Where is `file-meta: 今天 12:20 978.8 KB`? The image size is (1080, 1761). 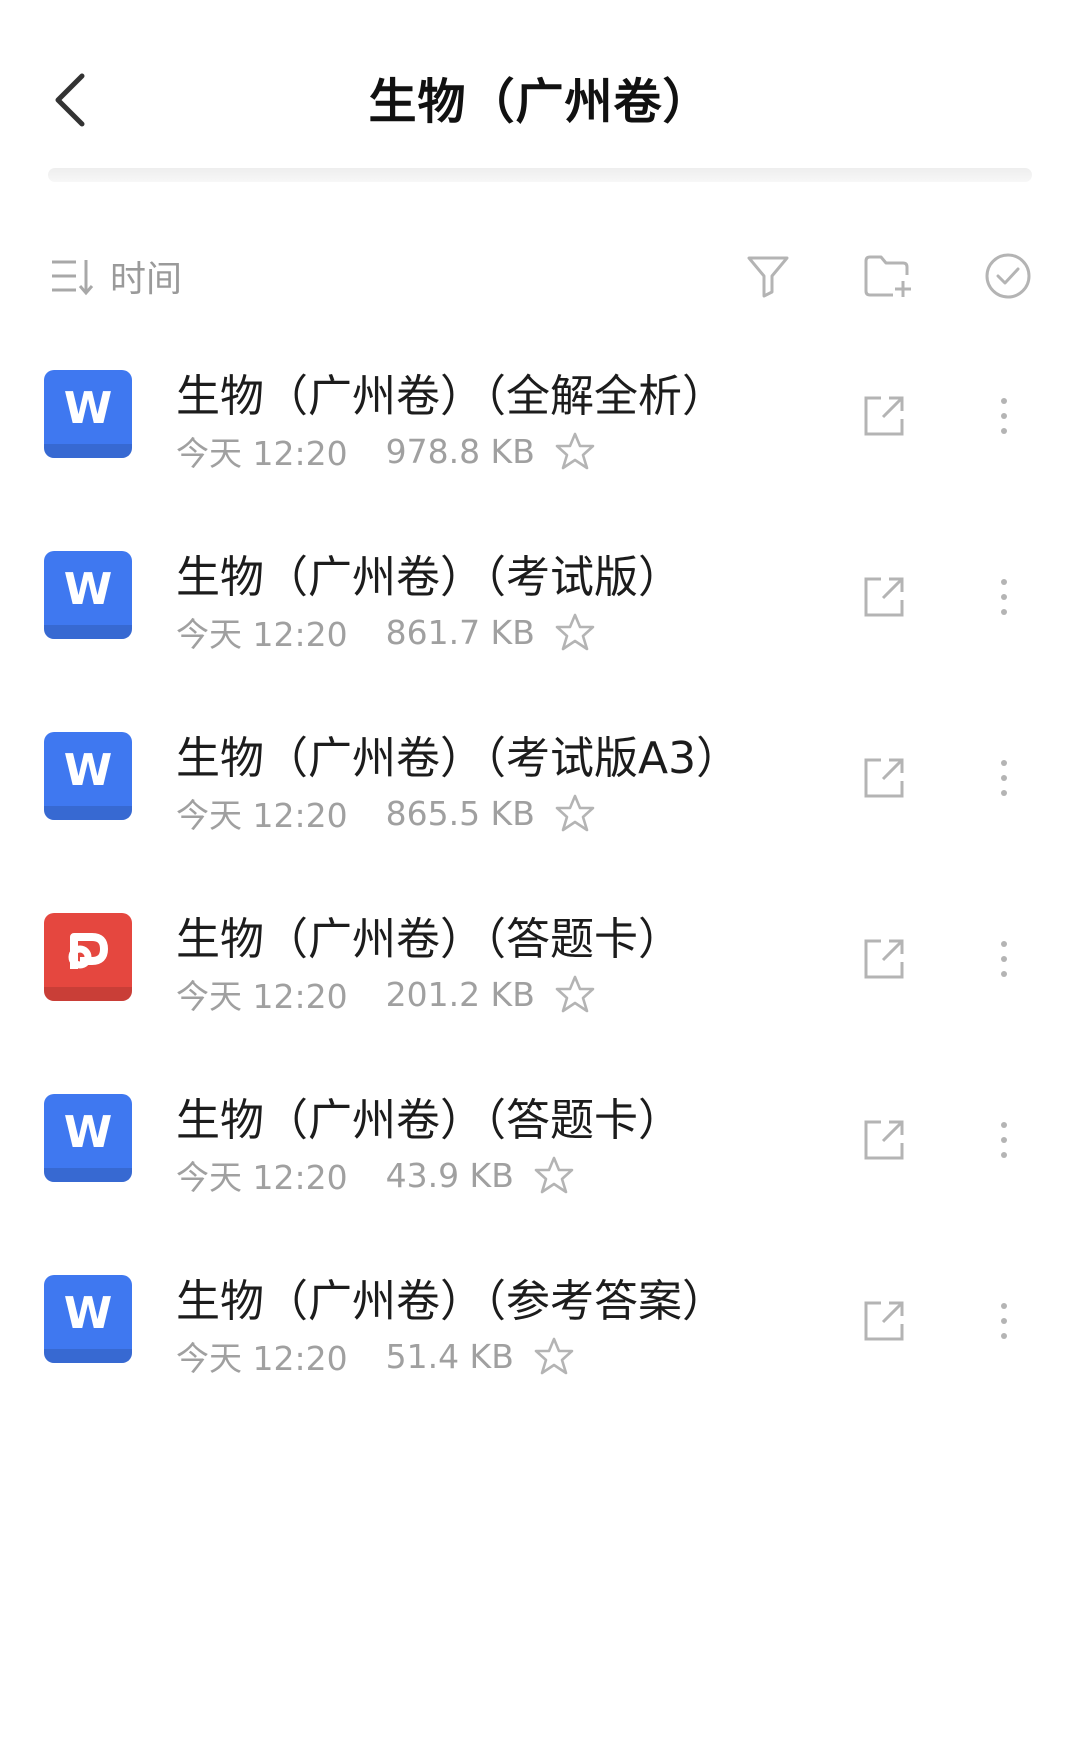 file-meta: 今天 12:20 978.8 KB is located at coordinates (386, 451).